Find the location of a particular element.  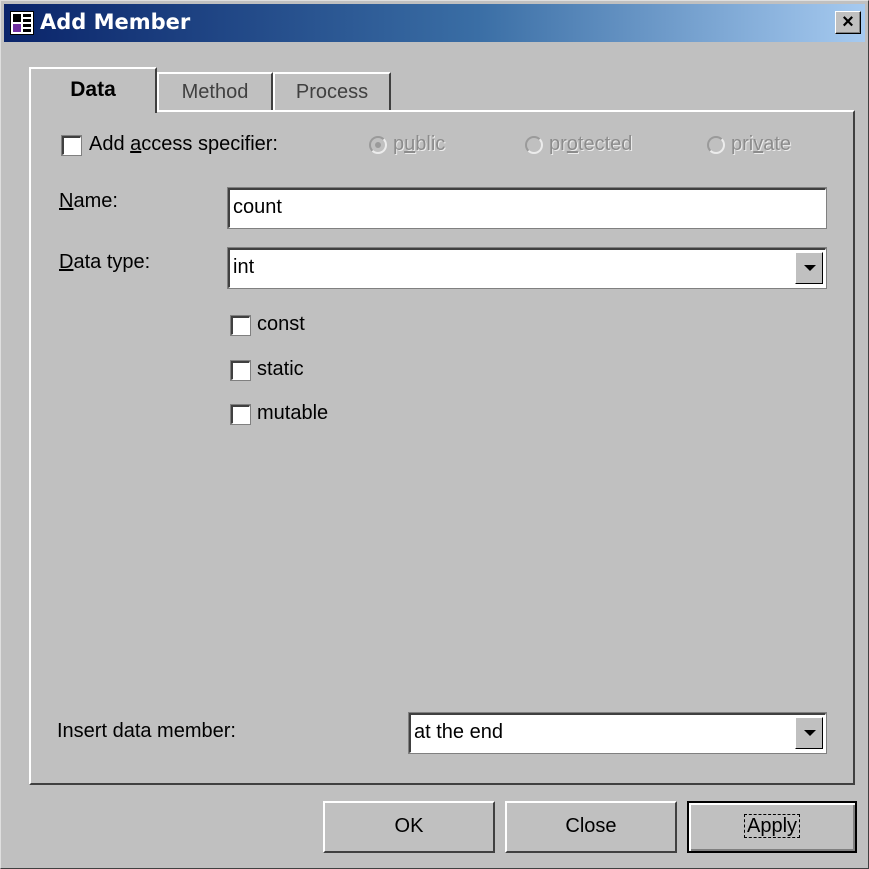

data-type-select: int is located at coordinates (527, 268).